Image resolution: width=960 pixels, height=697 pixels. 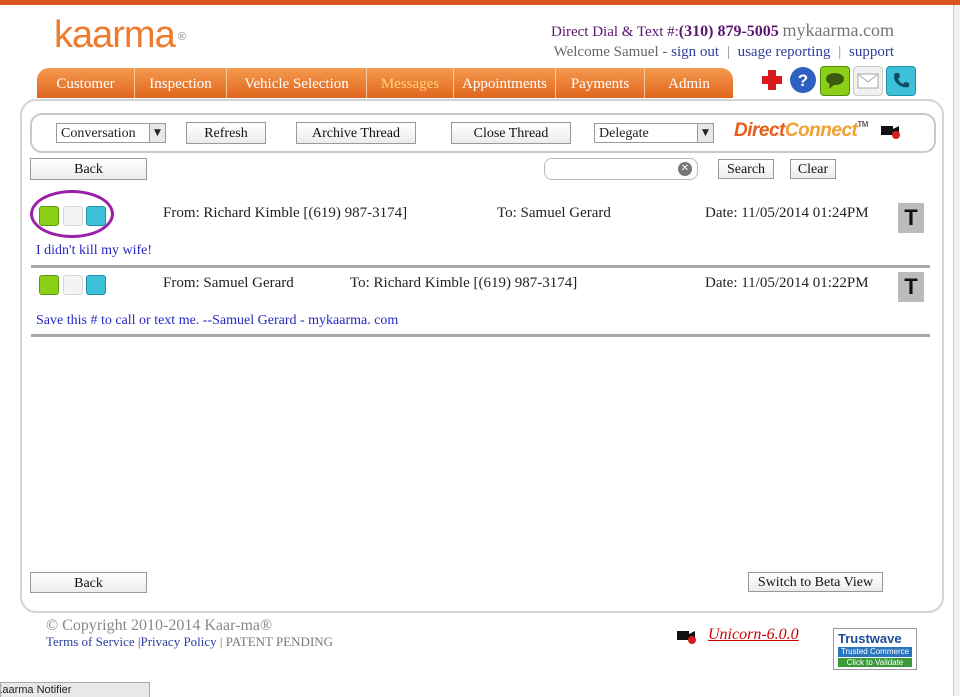 I want to click on archive-thread-button: Archive Thread, so click(x=356, y=133).